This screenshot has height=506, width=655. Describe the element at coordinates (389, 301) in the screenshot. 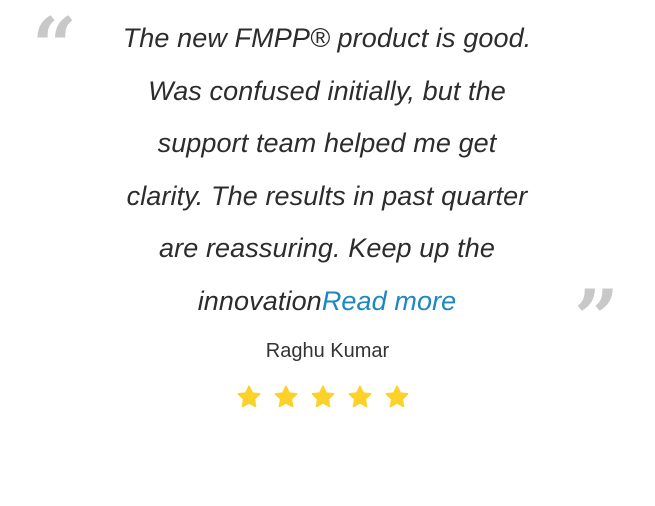

I see `read-more-link: Read more` at that location.